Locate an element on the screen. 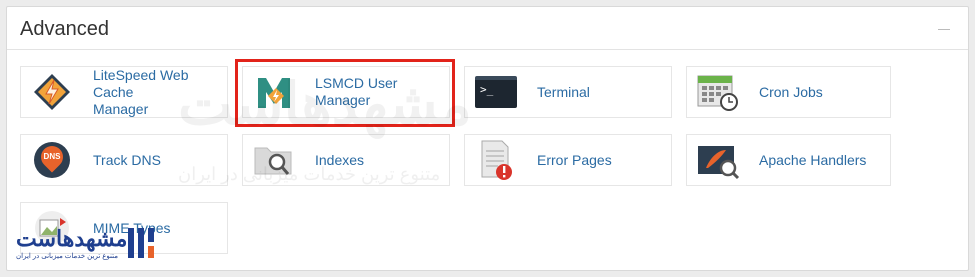 This screenshot has width=975, height=277. error-document-icon is located at coordinates (496, 160).